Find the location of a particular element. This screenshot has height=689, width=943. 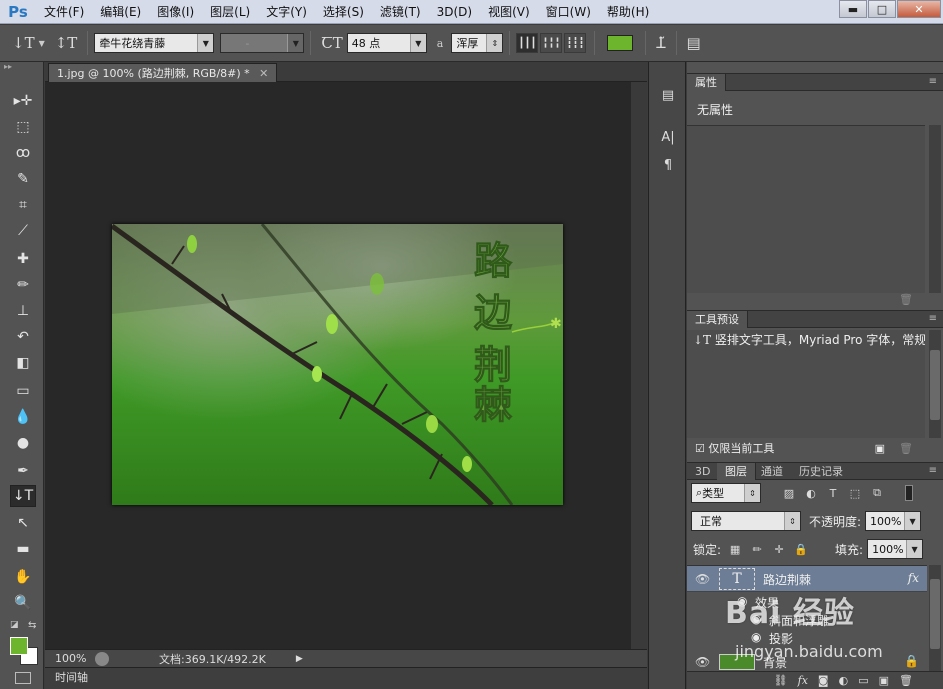

menu-layer: 图层(L) is located at coordinates (230, 12).